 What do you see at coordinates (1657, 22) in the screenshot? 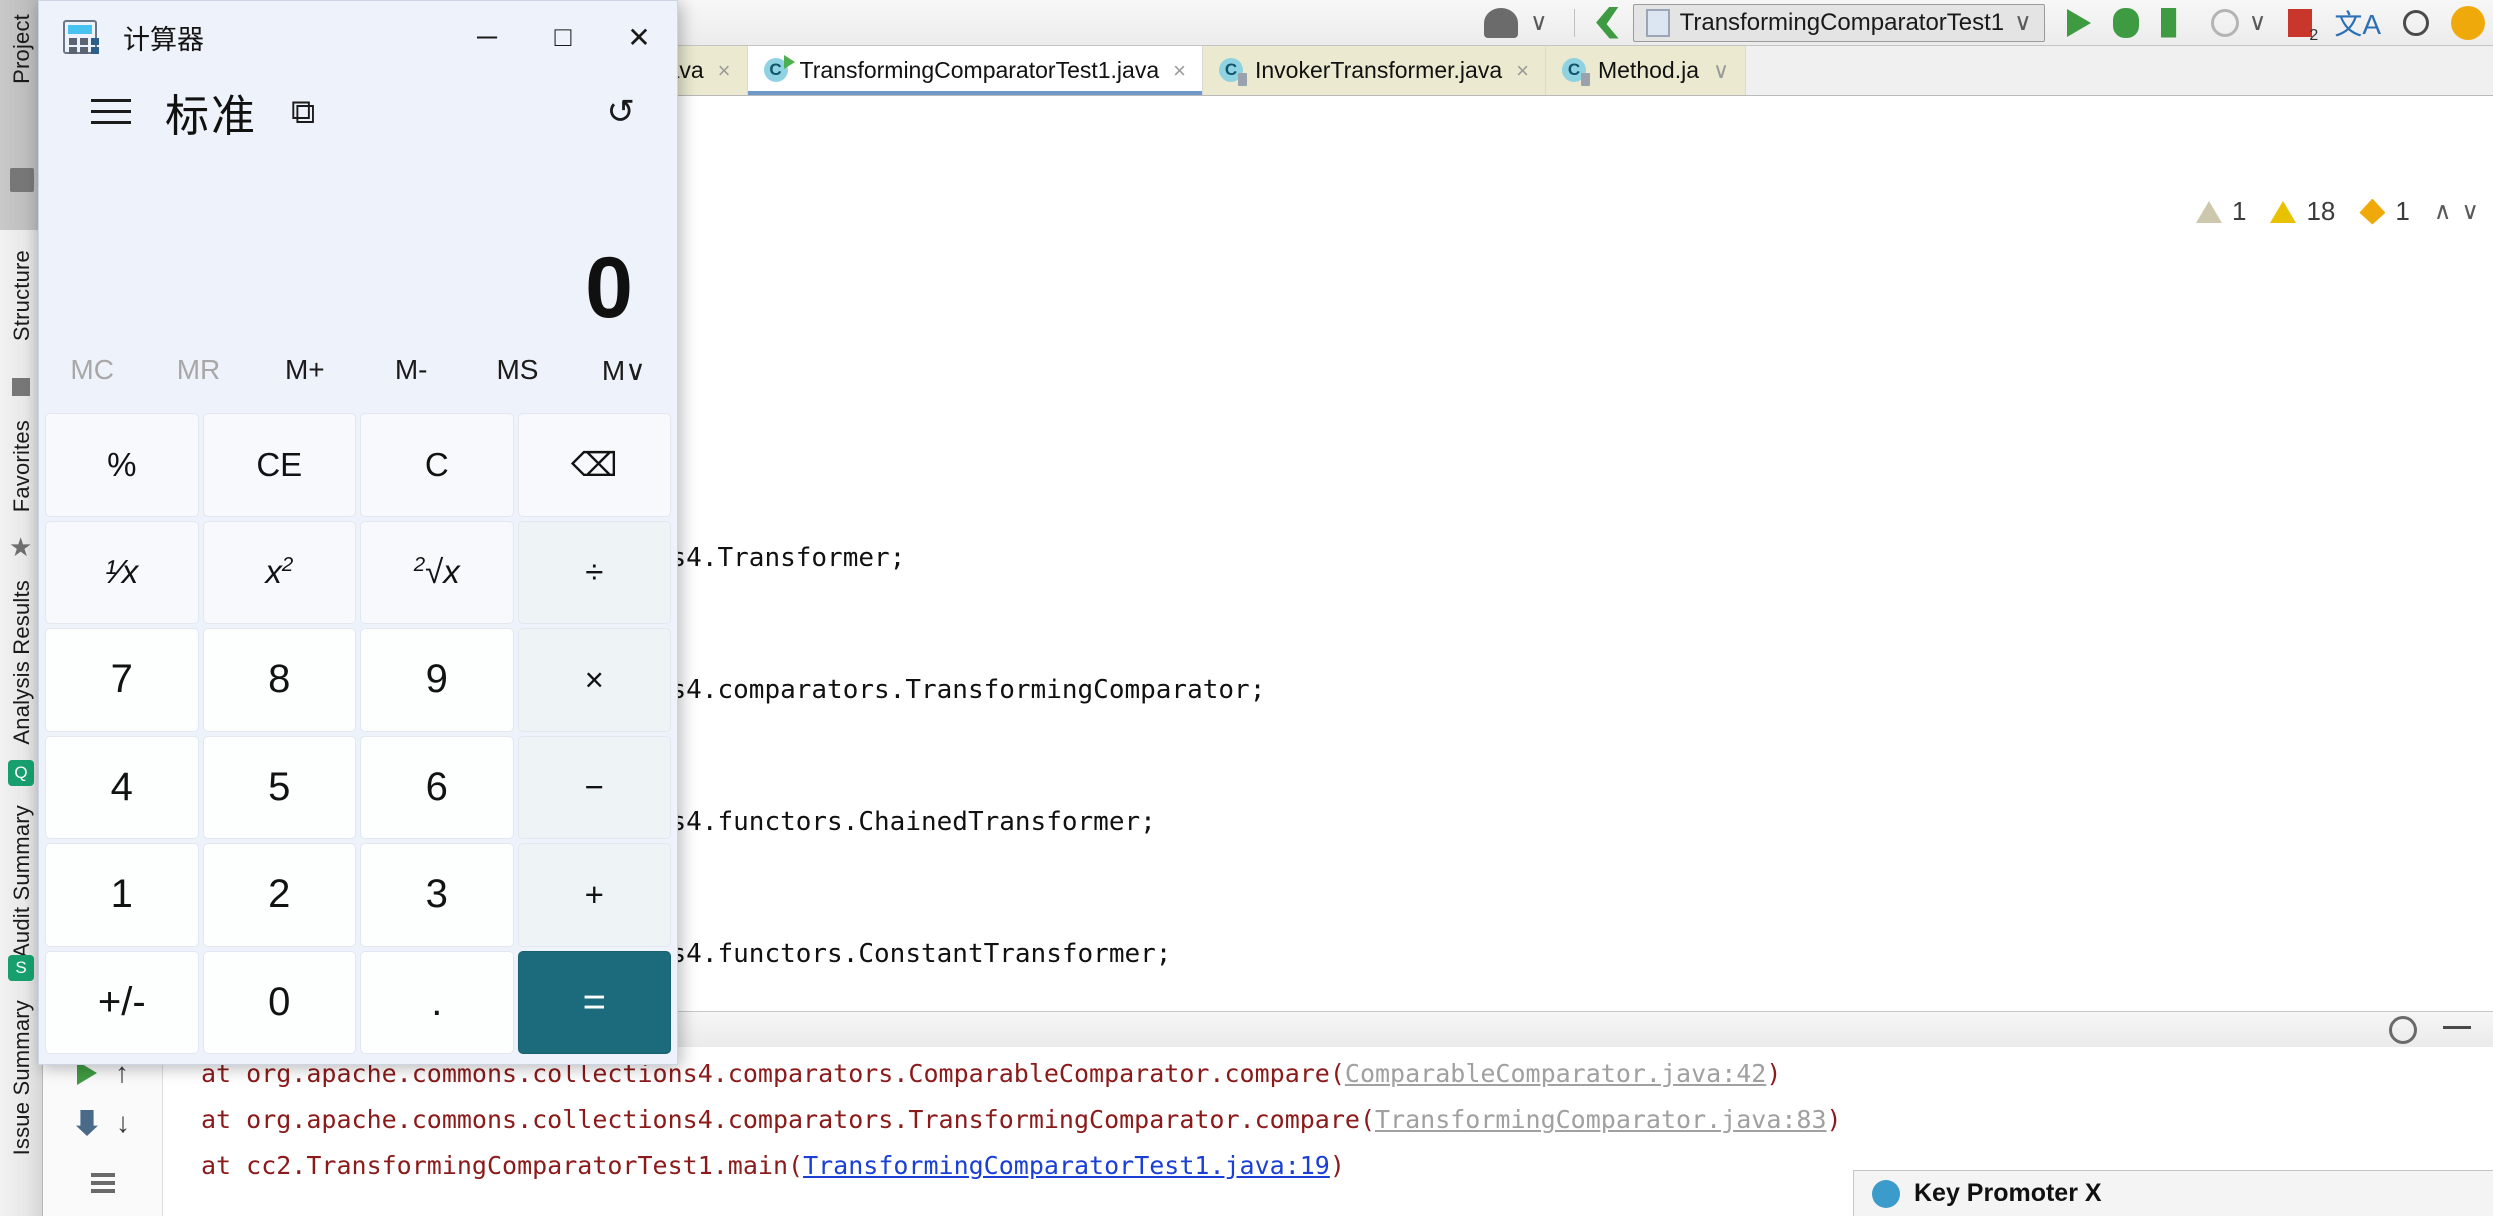
I see `run-config-icon` at bounding box center [1657, 22].